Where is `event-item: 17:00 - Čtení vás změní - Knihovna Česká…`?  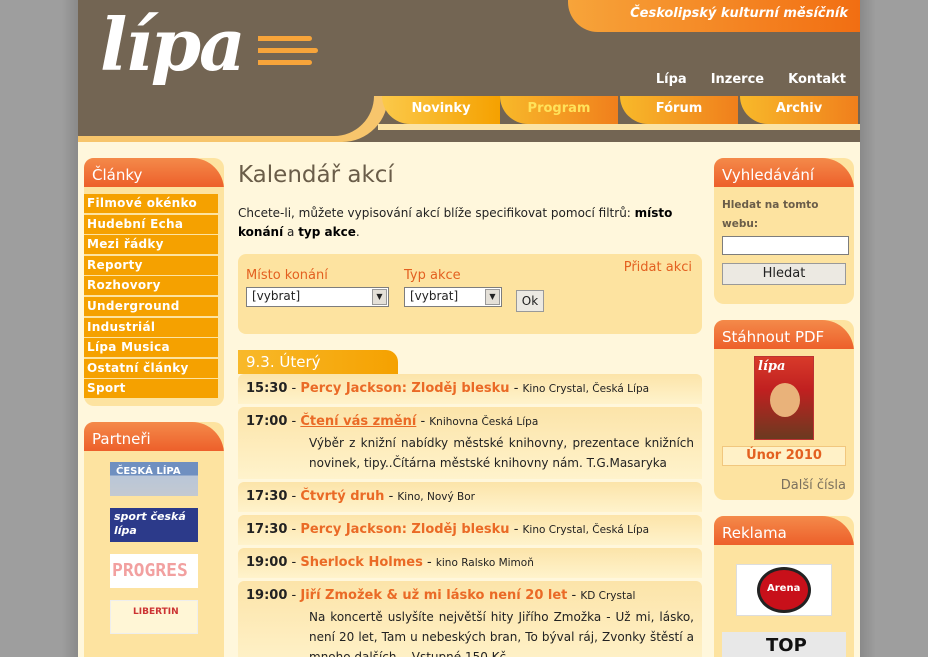
event-item: 17:00 - Čtení vás změní - Knihovna Česká… is located at coordinates (470, 443).